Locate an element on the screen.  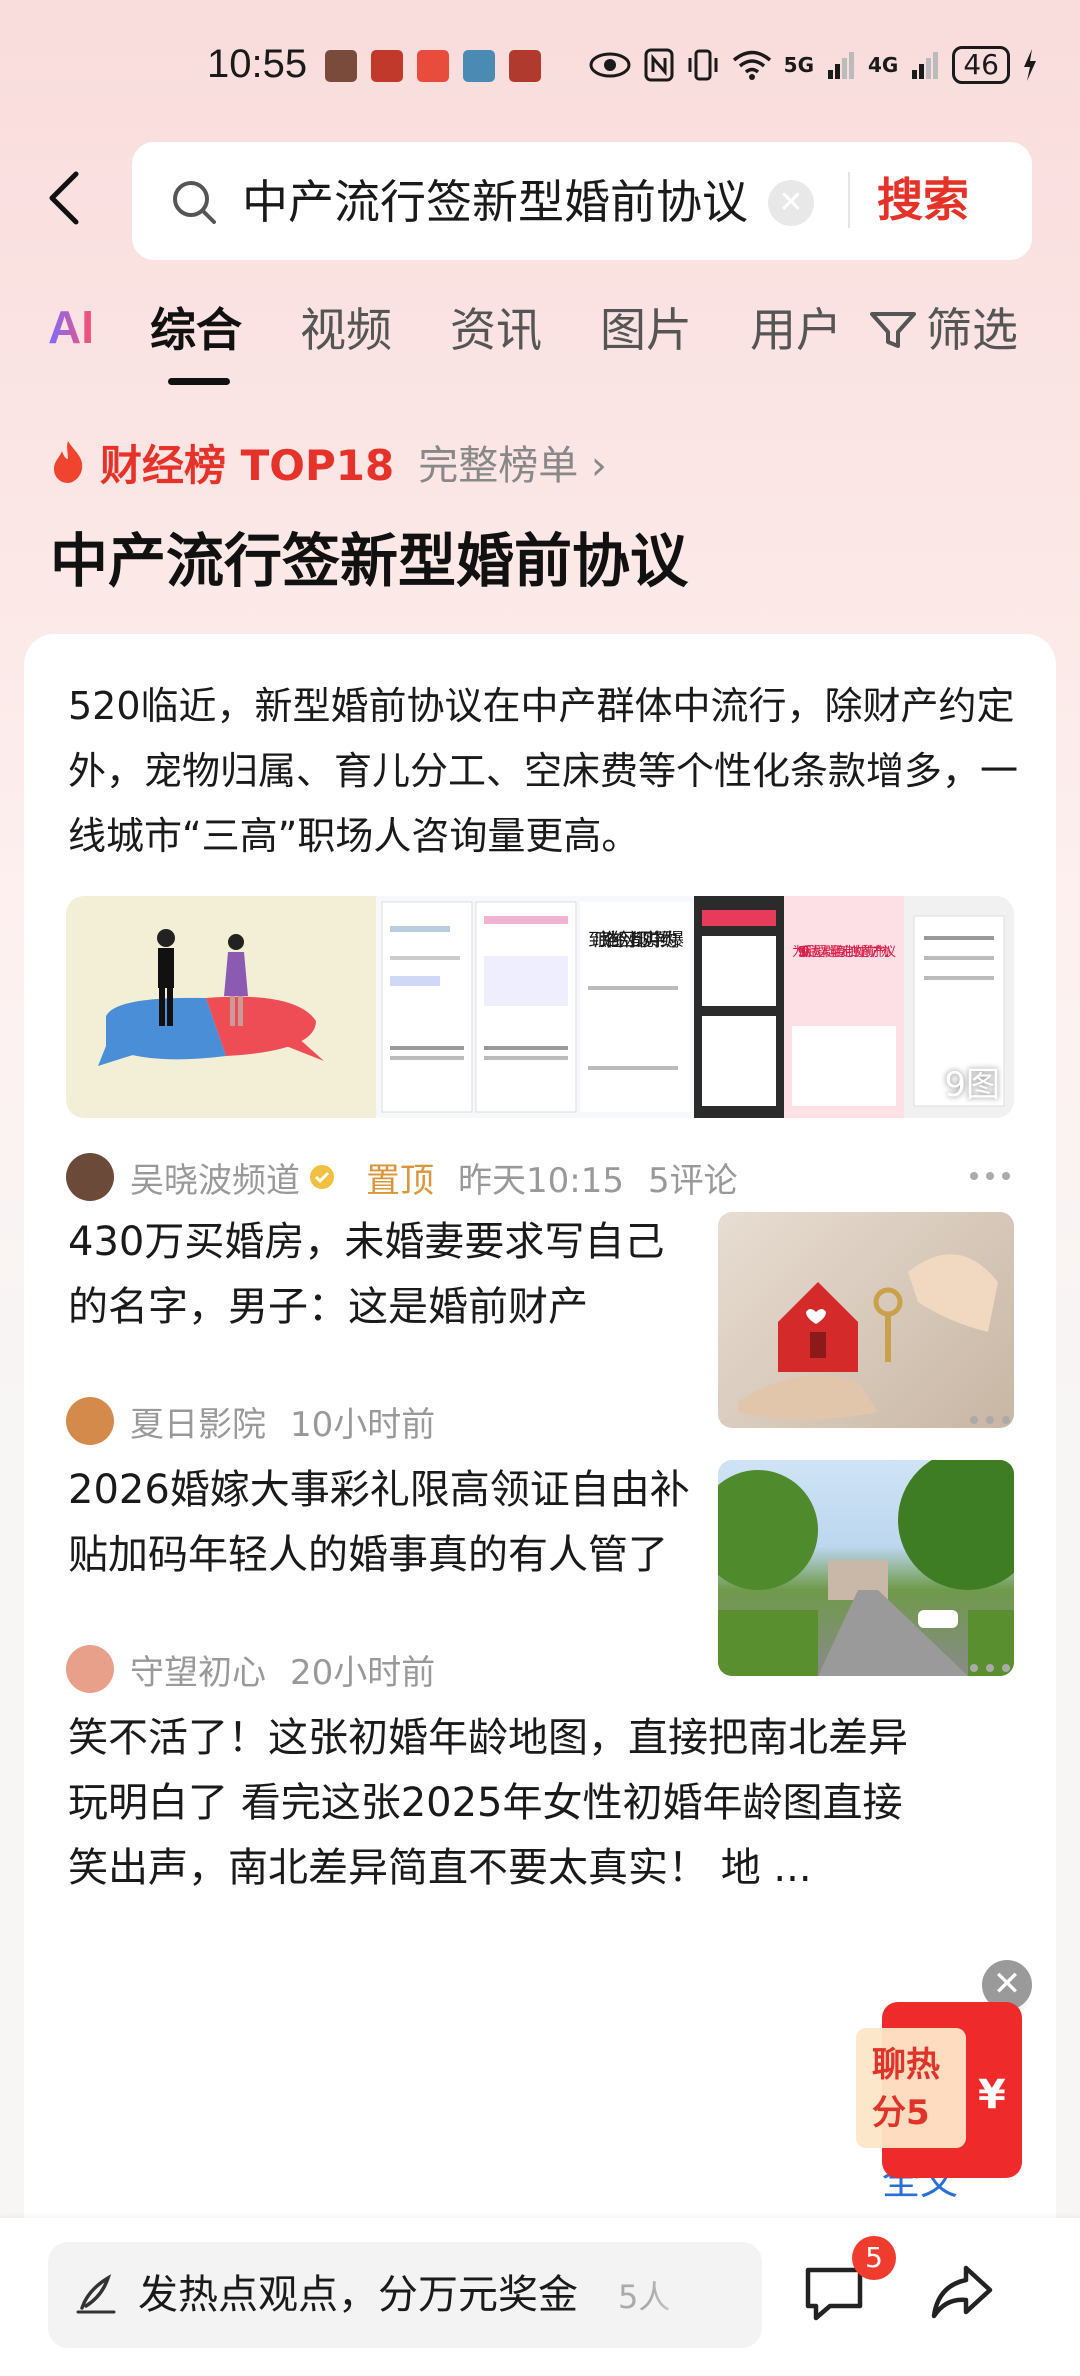
article-meta: 夏日影院 10小时前 is located at coordinates (250, 1421).